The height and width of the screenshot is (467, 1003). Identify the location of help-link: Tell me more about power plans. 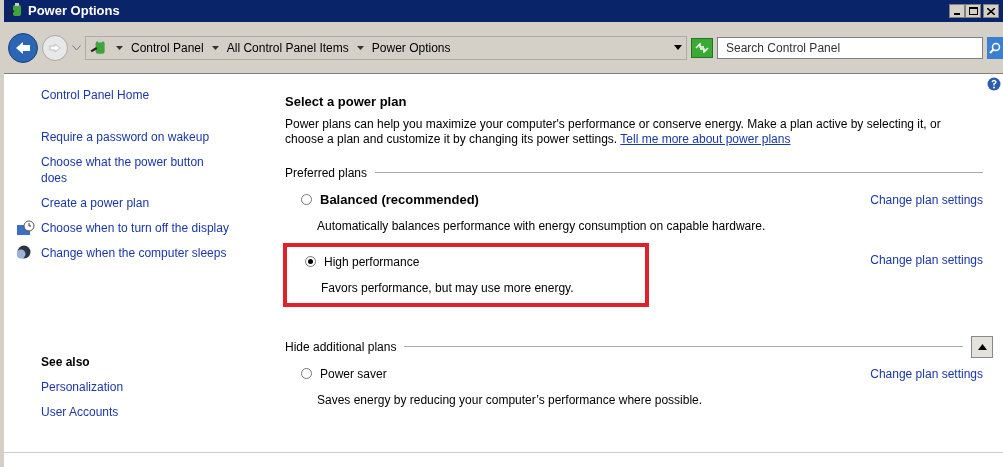
(705, 138).